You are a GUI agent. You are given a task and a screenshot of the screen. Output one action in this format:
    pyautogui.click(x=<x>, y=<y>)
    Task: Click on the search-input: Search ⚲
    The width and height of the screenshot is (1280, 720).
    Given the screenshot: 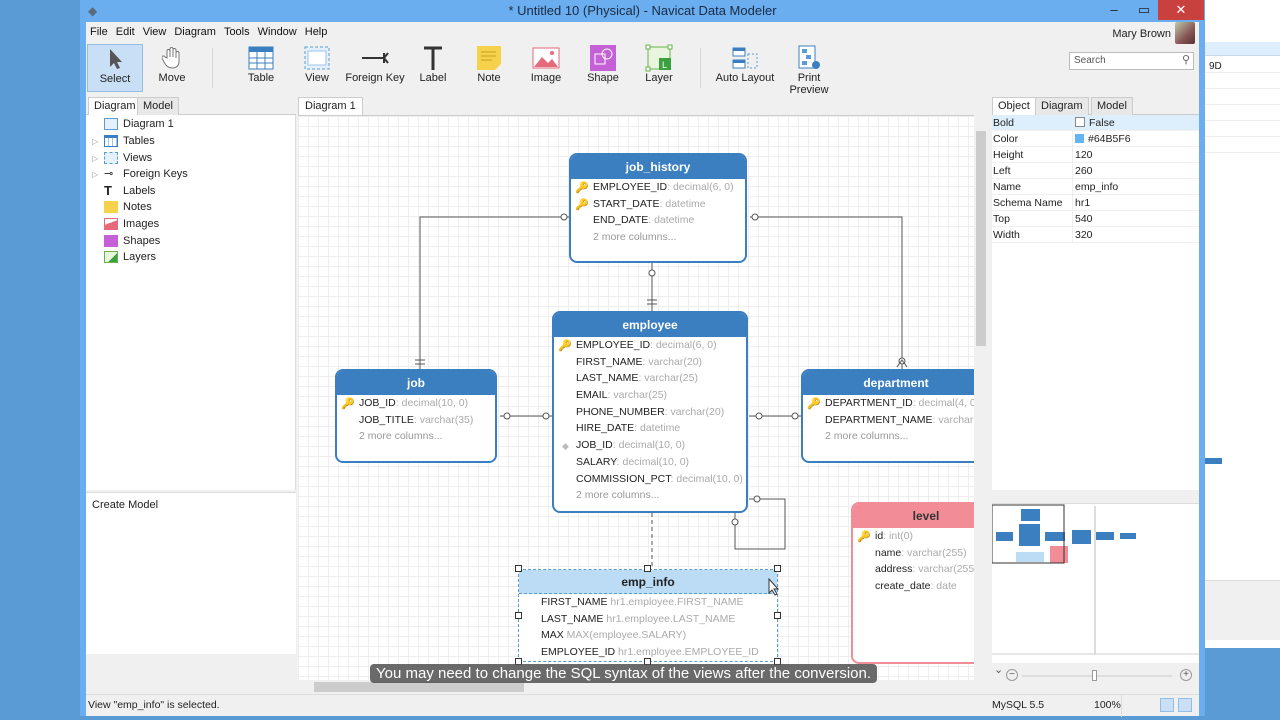 What is the action you would take?
    pyautogui.click(x=1131, y=61)
    